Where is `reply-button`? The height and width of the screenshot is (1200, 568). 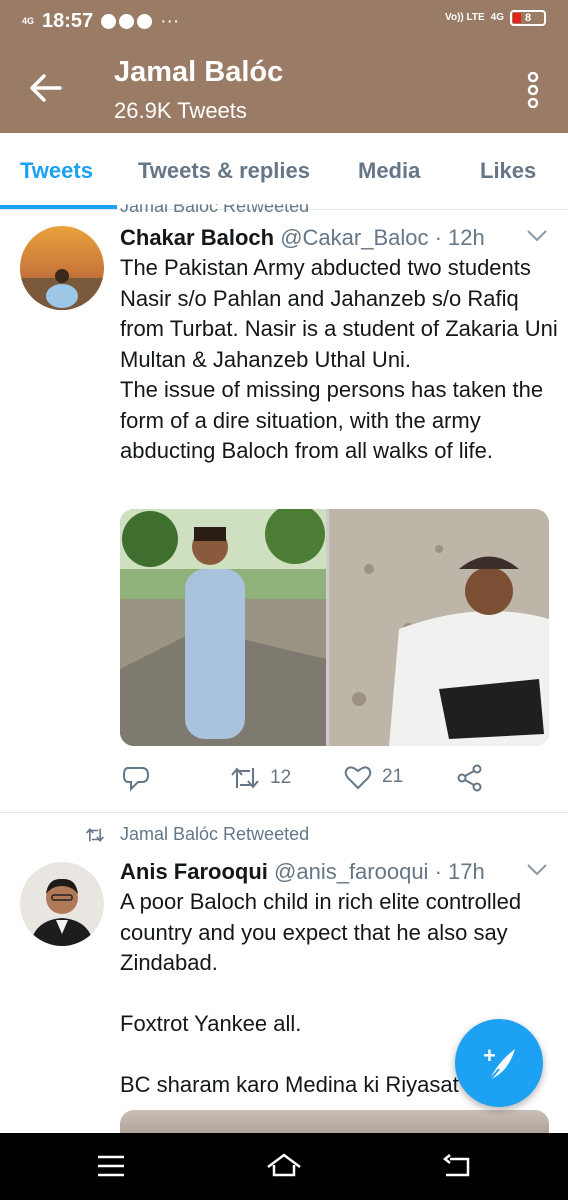
reply-button is located at coordinates (136, 778).